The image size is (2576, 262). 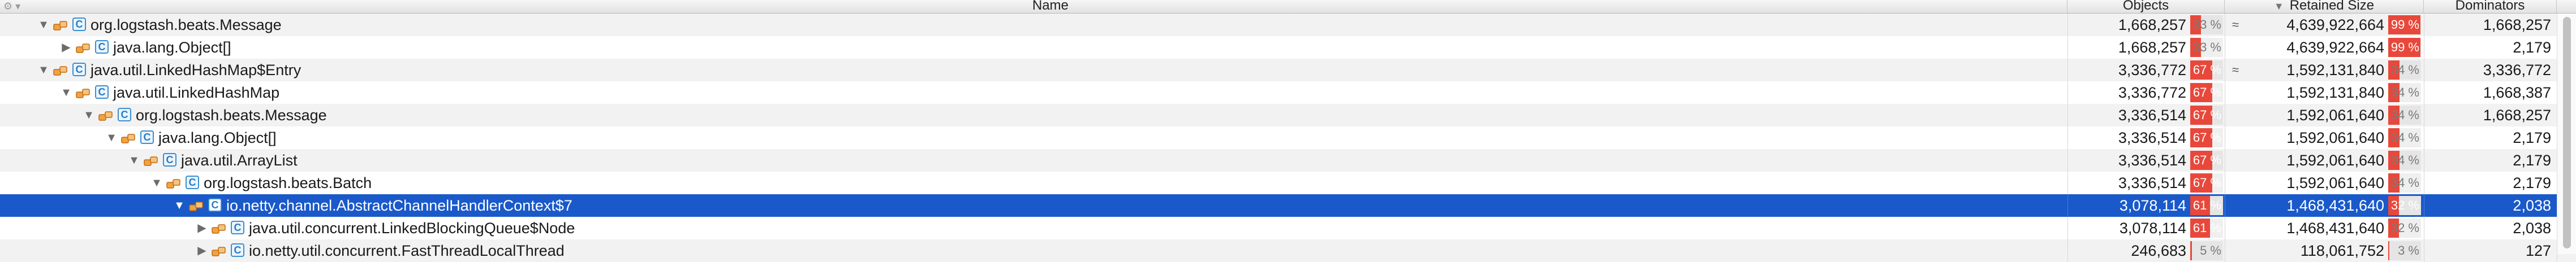 I want to click on retained-size-value: 1,468,431,640, so click(x=2335, y=206).